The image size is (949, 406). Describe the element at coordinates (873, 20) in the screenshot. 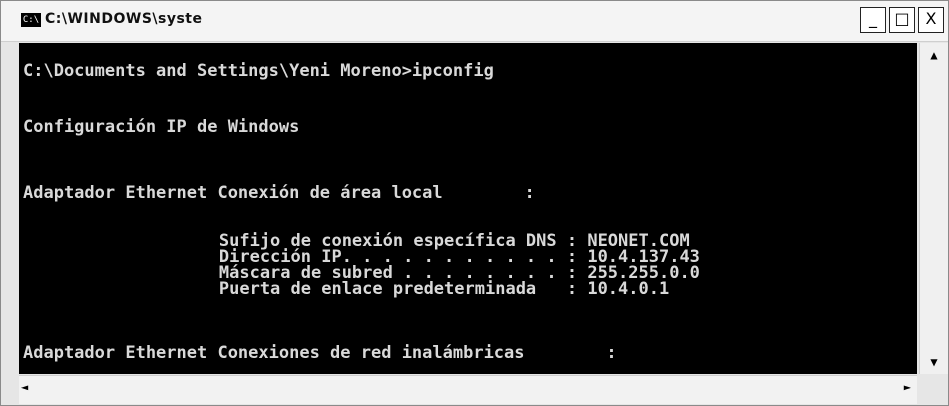

I see `minimize-button: _` at that location.